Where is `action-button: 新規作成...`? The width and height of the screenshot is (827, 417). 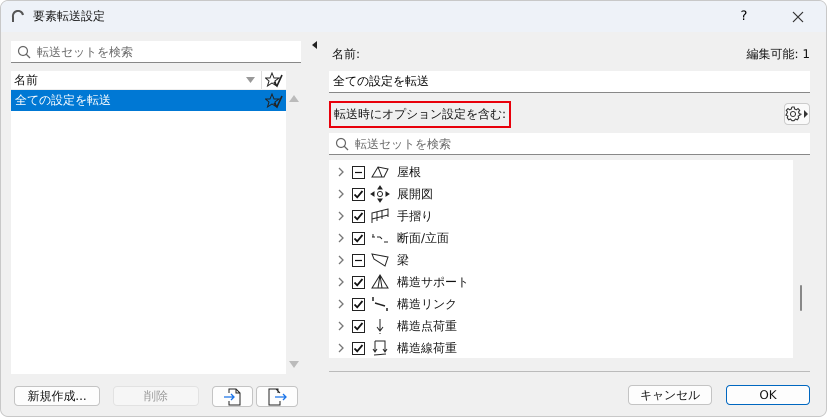 action-button: 新規作成... is located at coordinates (57, 396).